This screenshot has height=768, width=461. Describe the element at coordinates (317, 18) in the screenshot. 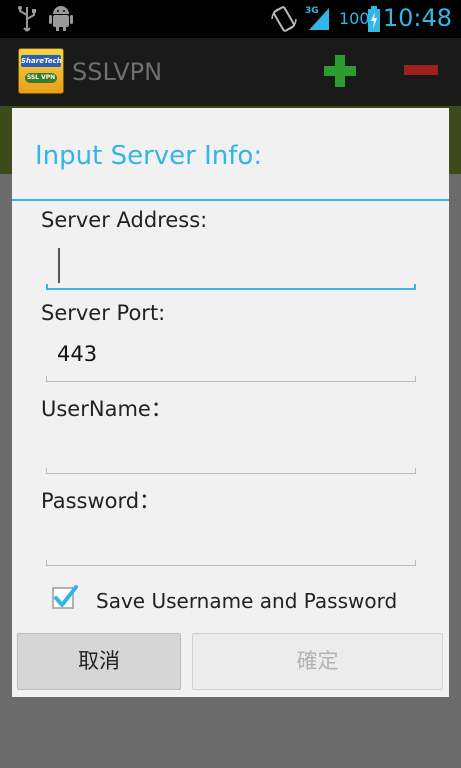

I see `signal-3g-icon: 3G` at that location.